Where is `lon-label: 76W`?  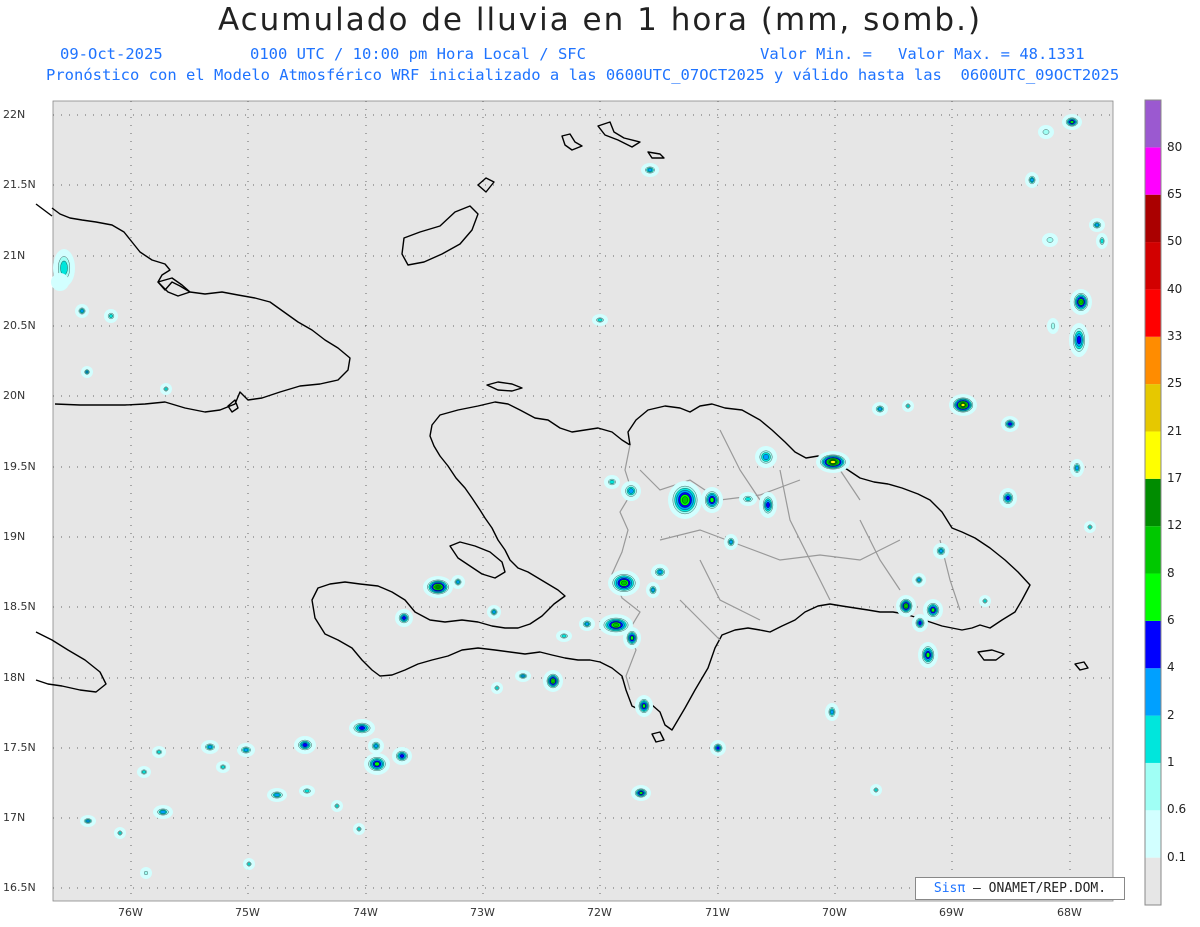
lon-label: 76W is located at coordinates (130, 912).